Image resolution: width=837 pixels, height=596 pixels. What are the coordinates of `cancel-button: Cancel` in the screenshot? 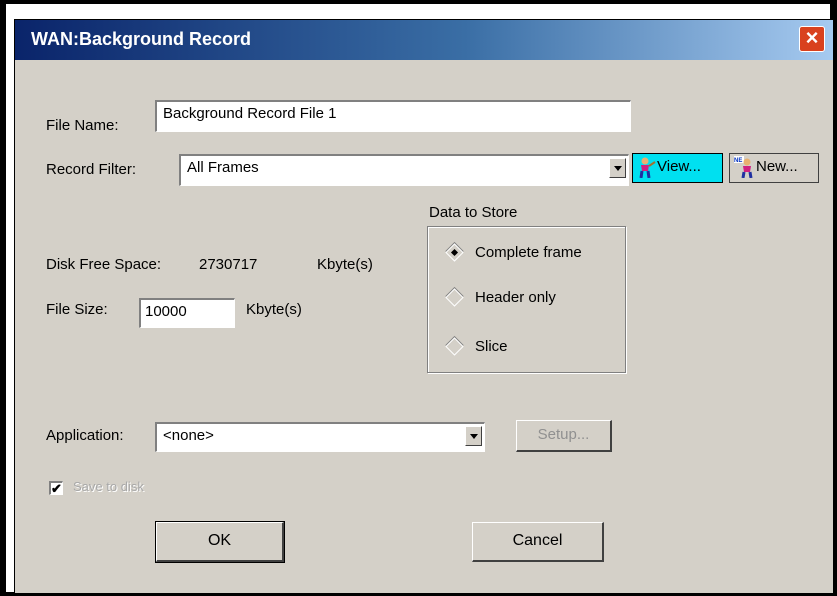 It's located at (538, 542).